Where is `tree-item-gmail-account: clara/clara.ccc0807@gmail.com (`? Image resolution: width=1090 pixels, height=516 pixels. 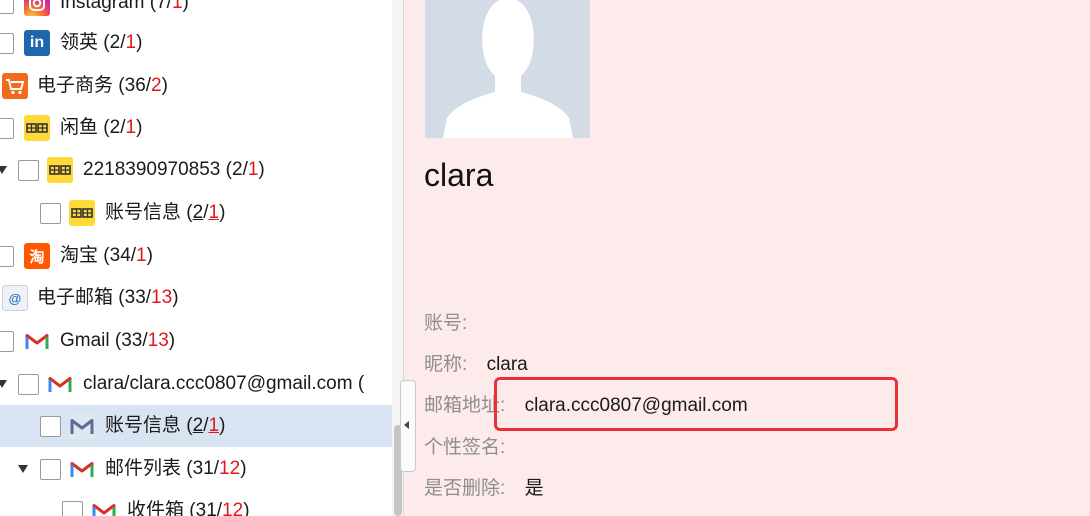
tree-item-gmail-account: clara/clara.ccc0807@gmail.com ( is located at coordinates (196, 384).